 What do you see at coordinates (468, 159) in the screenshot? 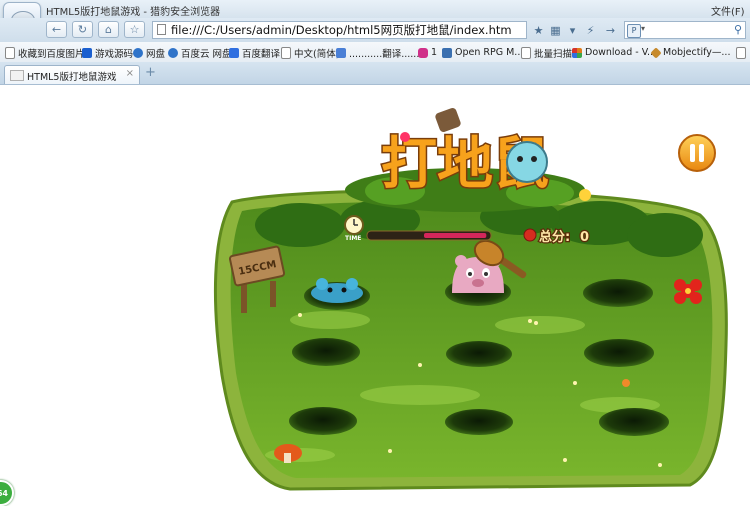
I see `game-logo: 打地鼠` at bounding box center [468, 159].